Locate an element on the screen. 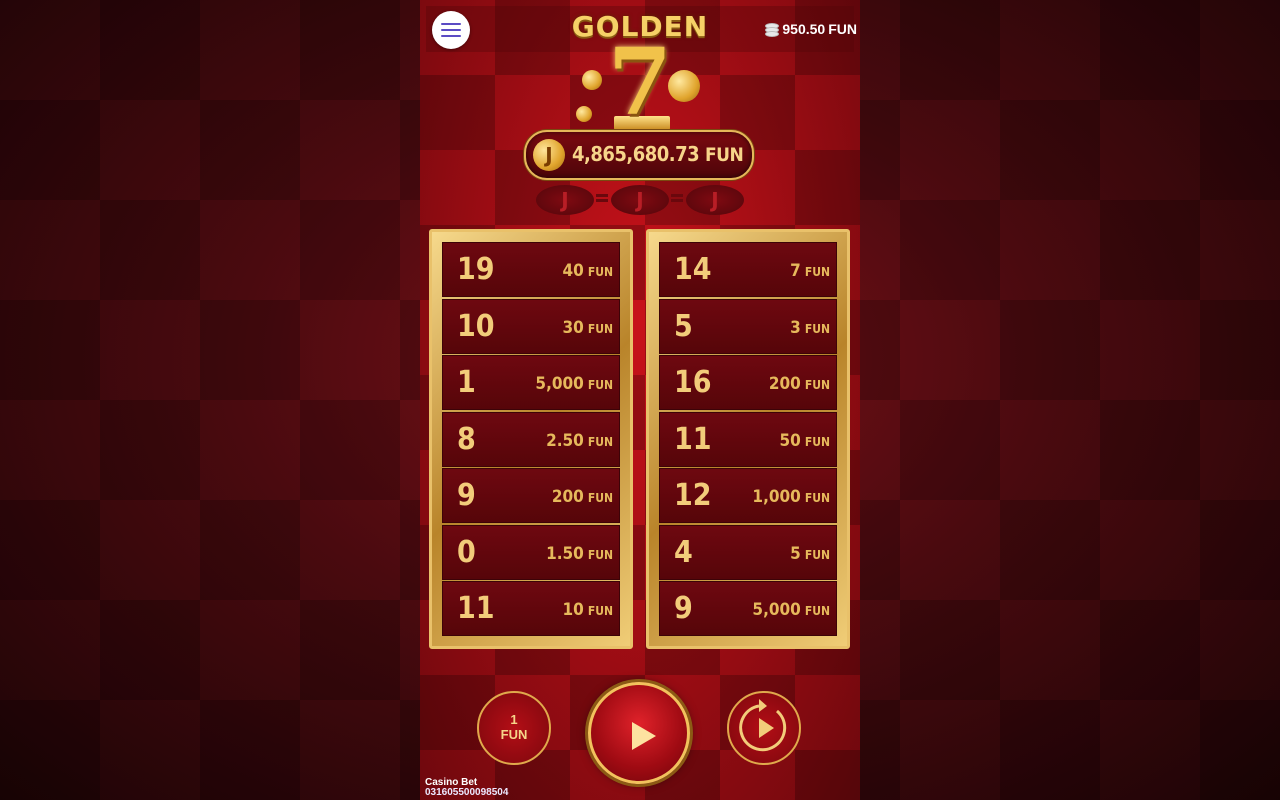 The height and width of the screenshot is (800, 1280). ticket-prize: 40 FUN is located at coordinates (588, 271).